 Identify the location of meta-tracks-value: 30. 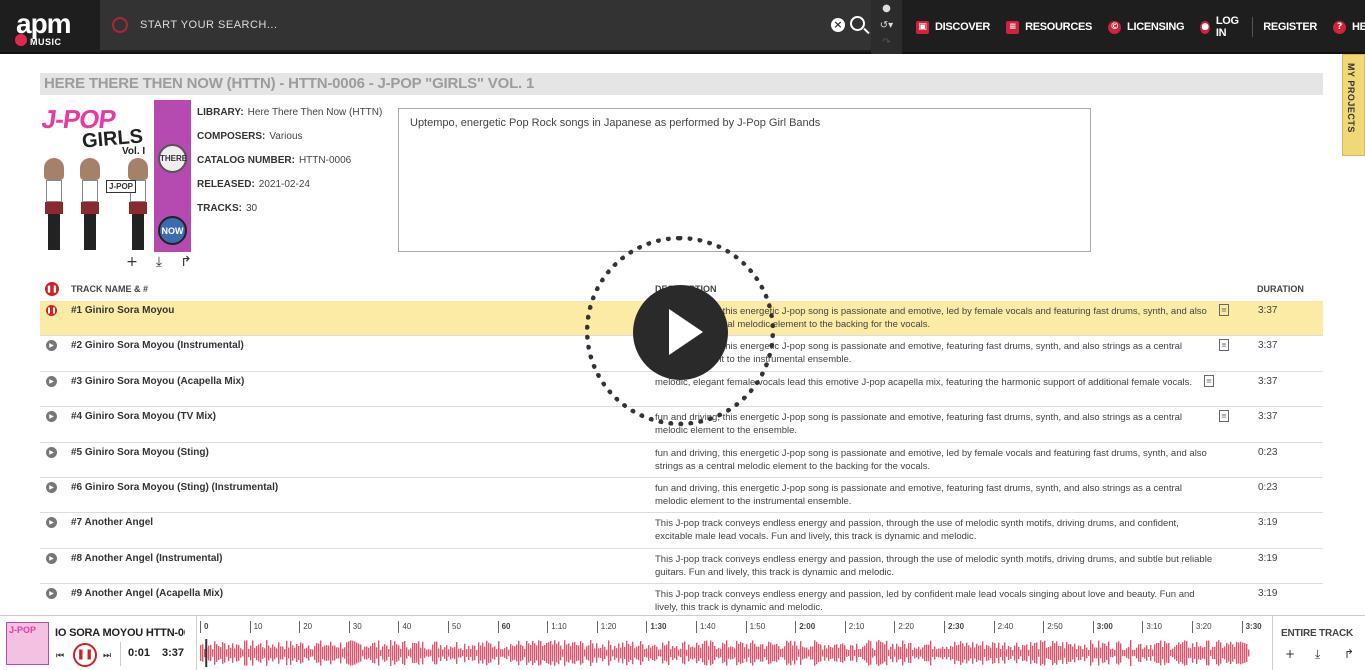
(252, 208).